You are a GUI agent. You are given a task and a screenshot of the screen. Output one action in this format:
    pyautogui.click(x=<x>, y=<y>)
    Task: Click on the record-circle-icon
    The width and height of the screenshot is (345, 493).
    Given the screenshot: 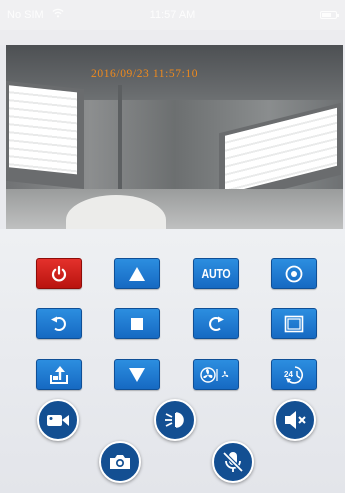 What is the action you would take?
    pyautogui.click(x=294, y=274)
    